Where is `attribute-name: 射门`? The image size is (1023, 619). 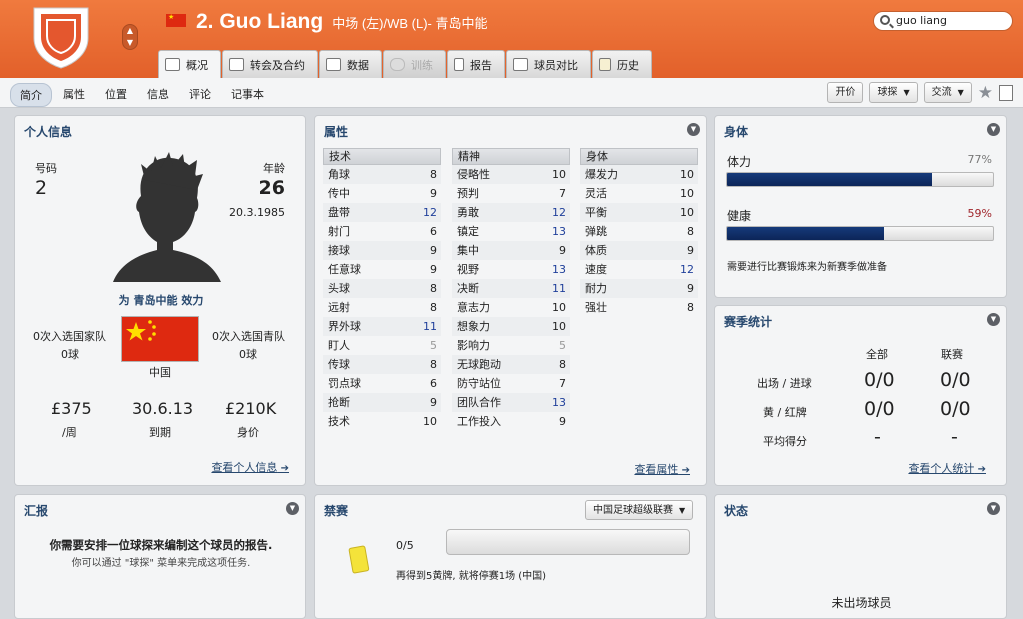
attribute-name: 射门 is located at coordinates (339, 231).